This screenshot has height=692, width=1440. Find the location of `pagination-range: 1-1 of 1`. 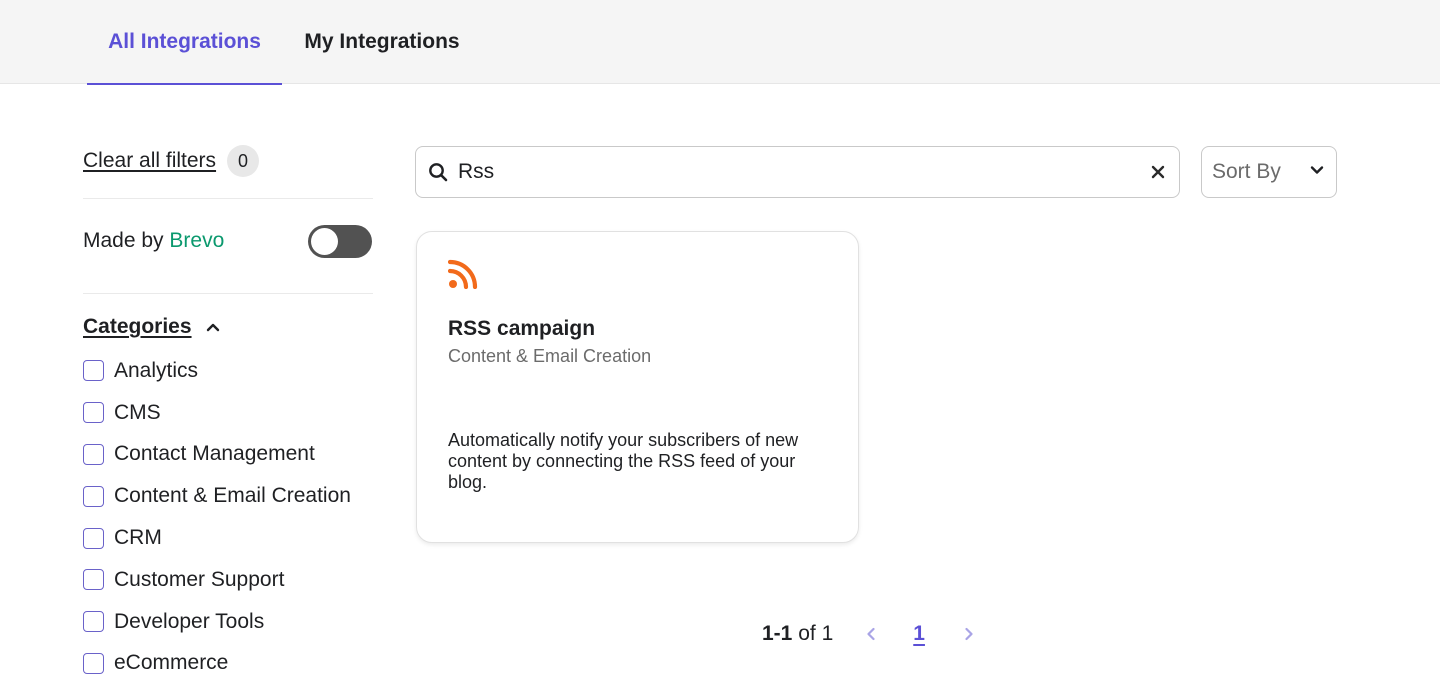

pagination-range: 1-1 of 1 is located at coordinates (797, 634).